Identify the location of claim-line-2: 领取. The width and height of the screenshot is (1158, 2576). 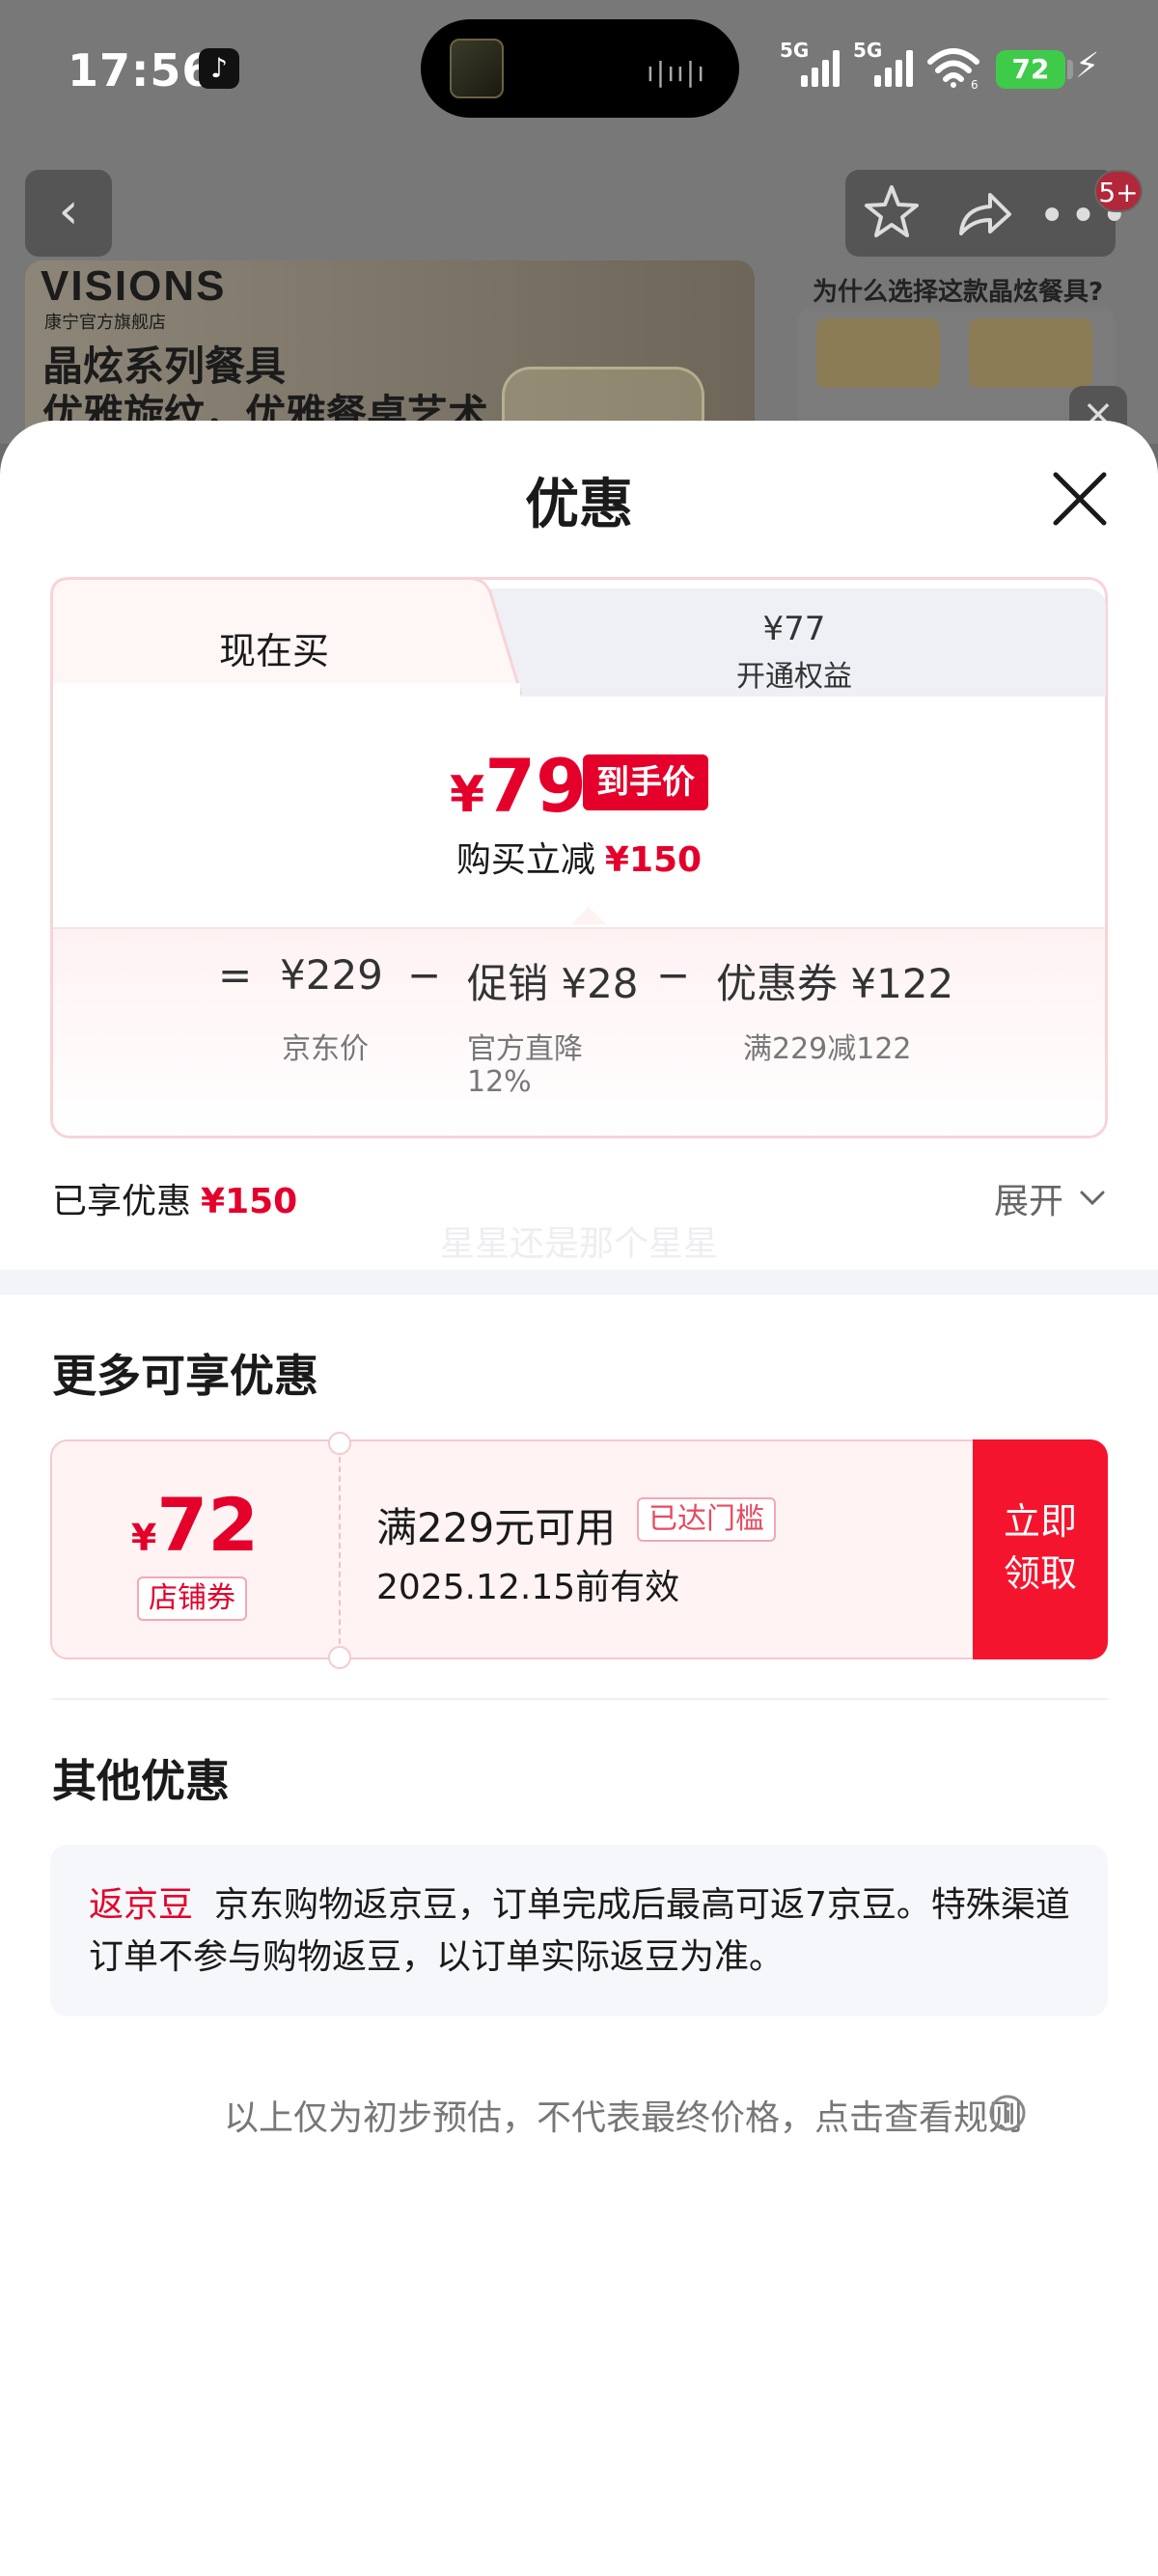
(1040, 1574).